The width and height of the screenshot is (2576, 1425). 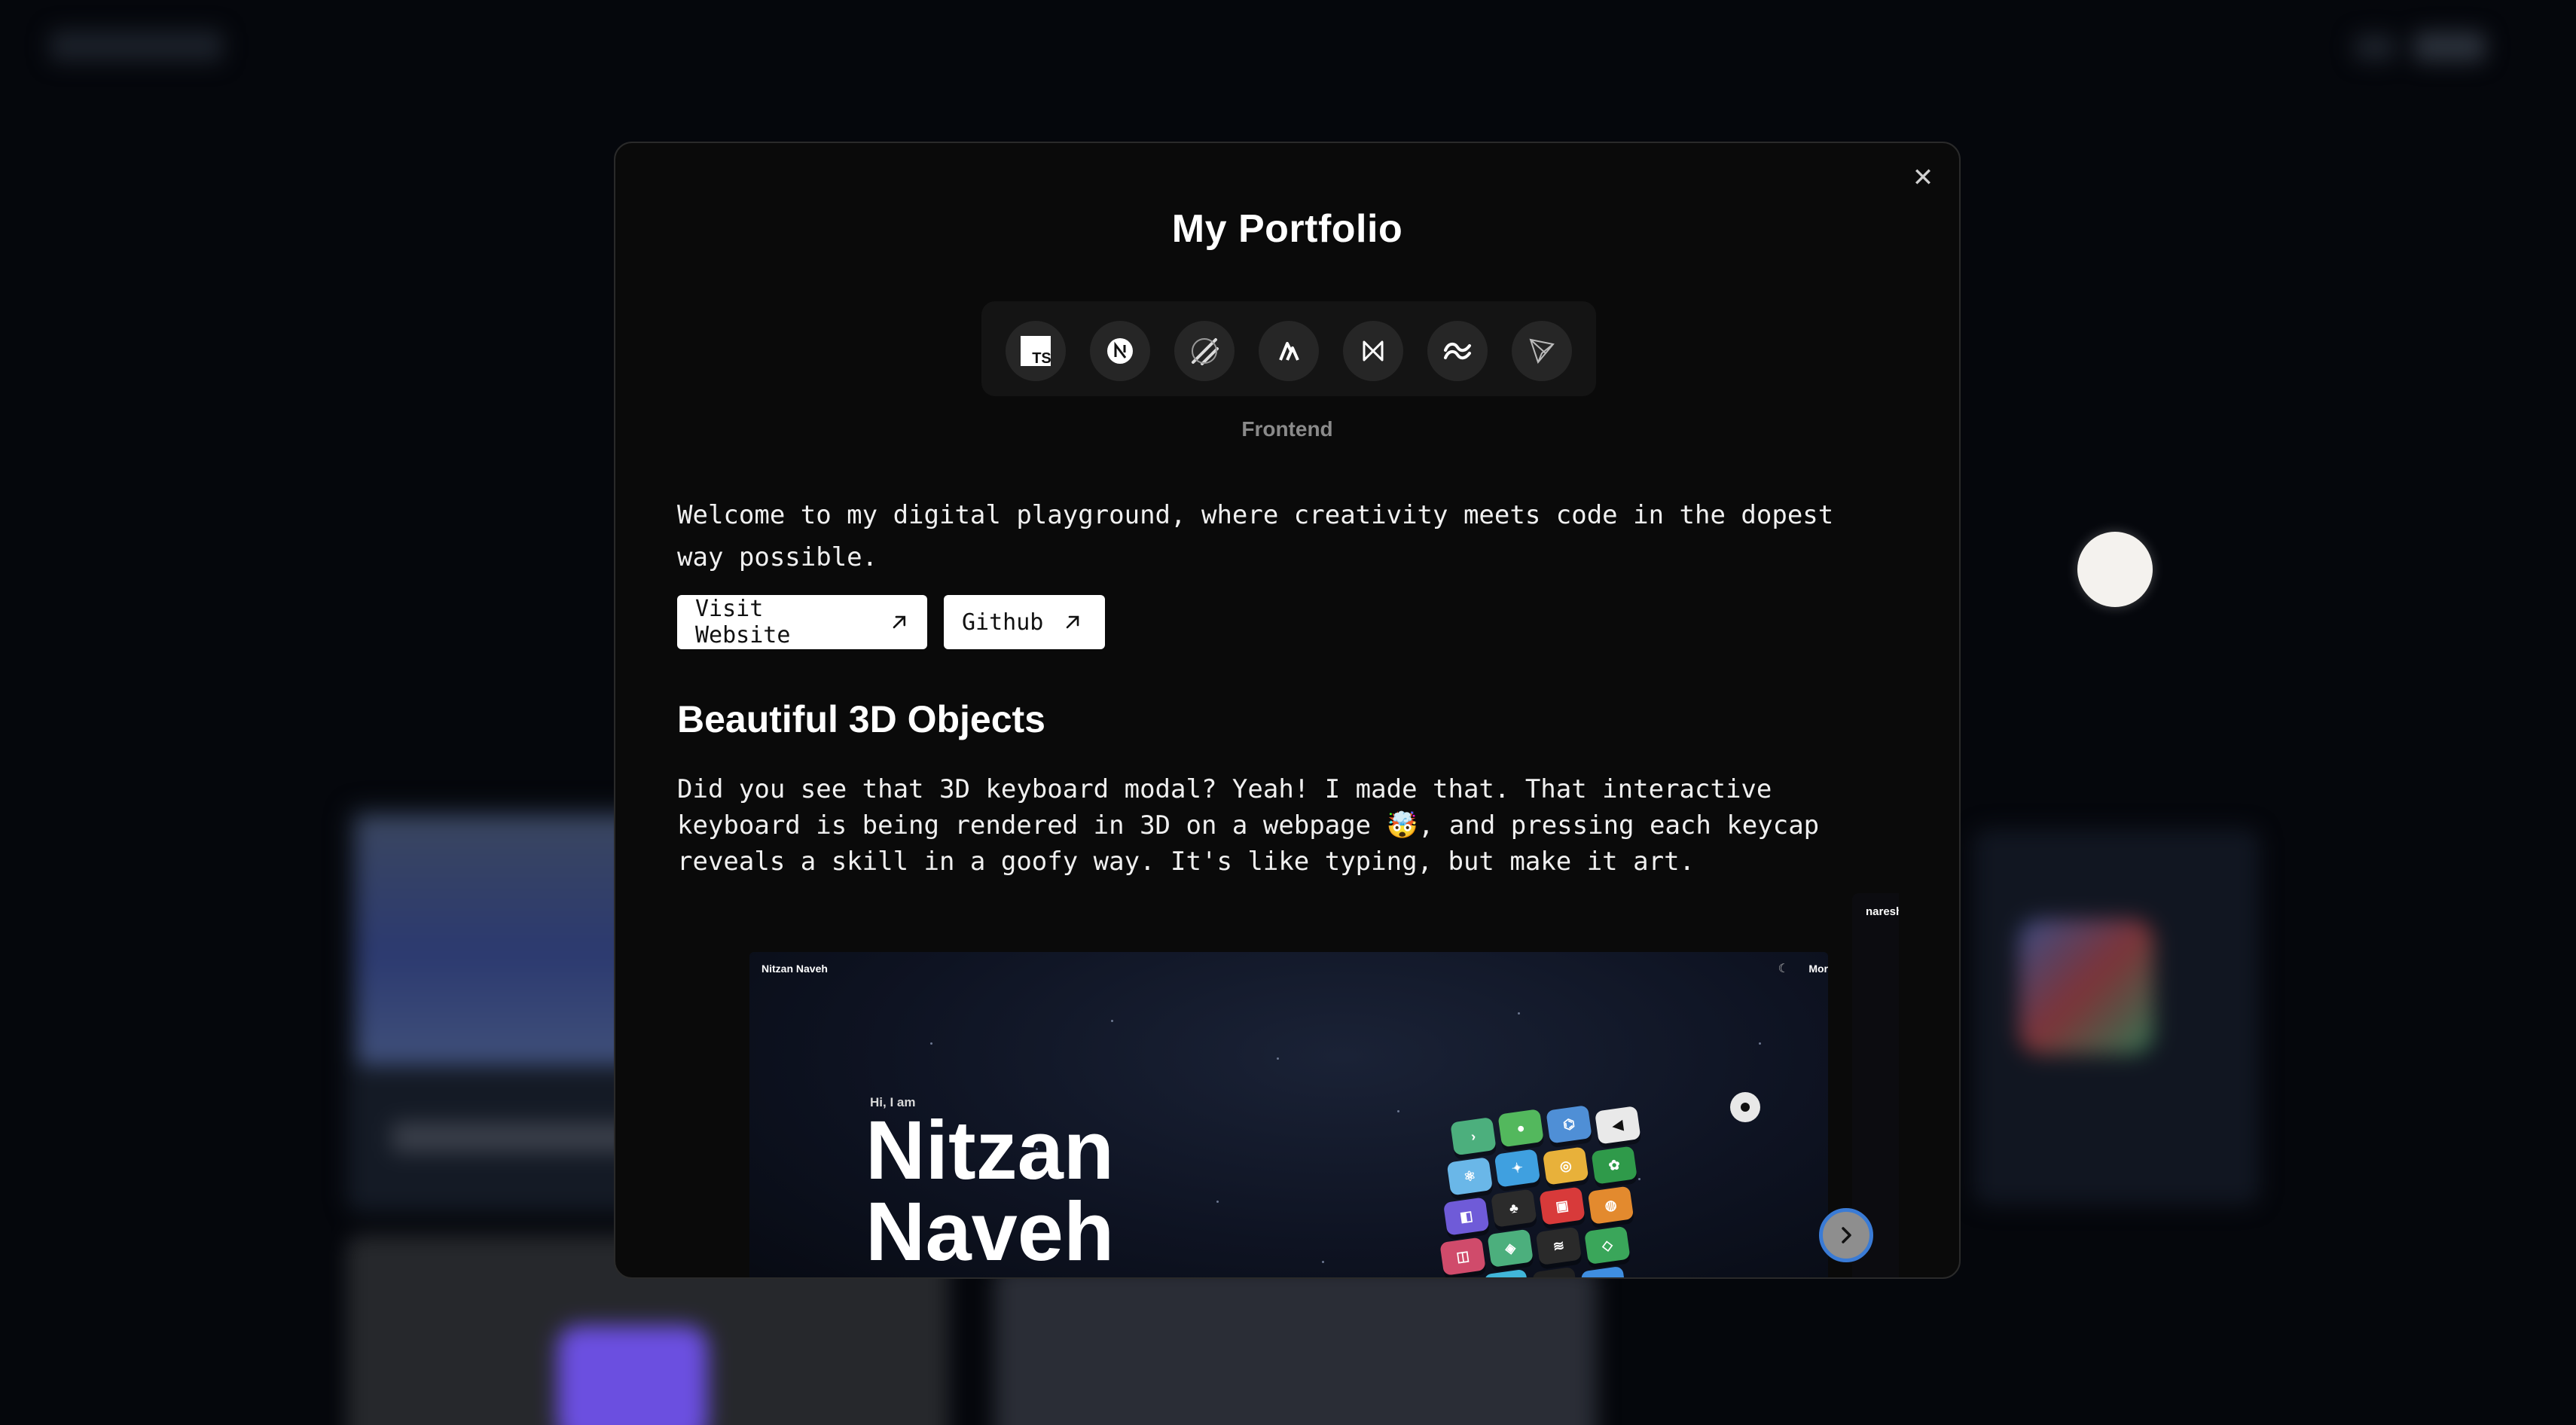 What do you see at coordinates (1883, 911) in the screenshot?
I see `next-slide-label: naresh` at bounding box center [1883, 911].